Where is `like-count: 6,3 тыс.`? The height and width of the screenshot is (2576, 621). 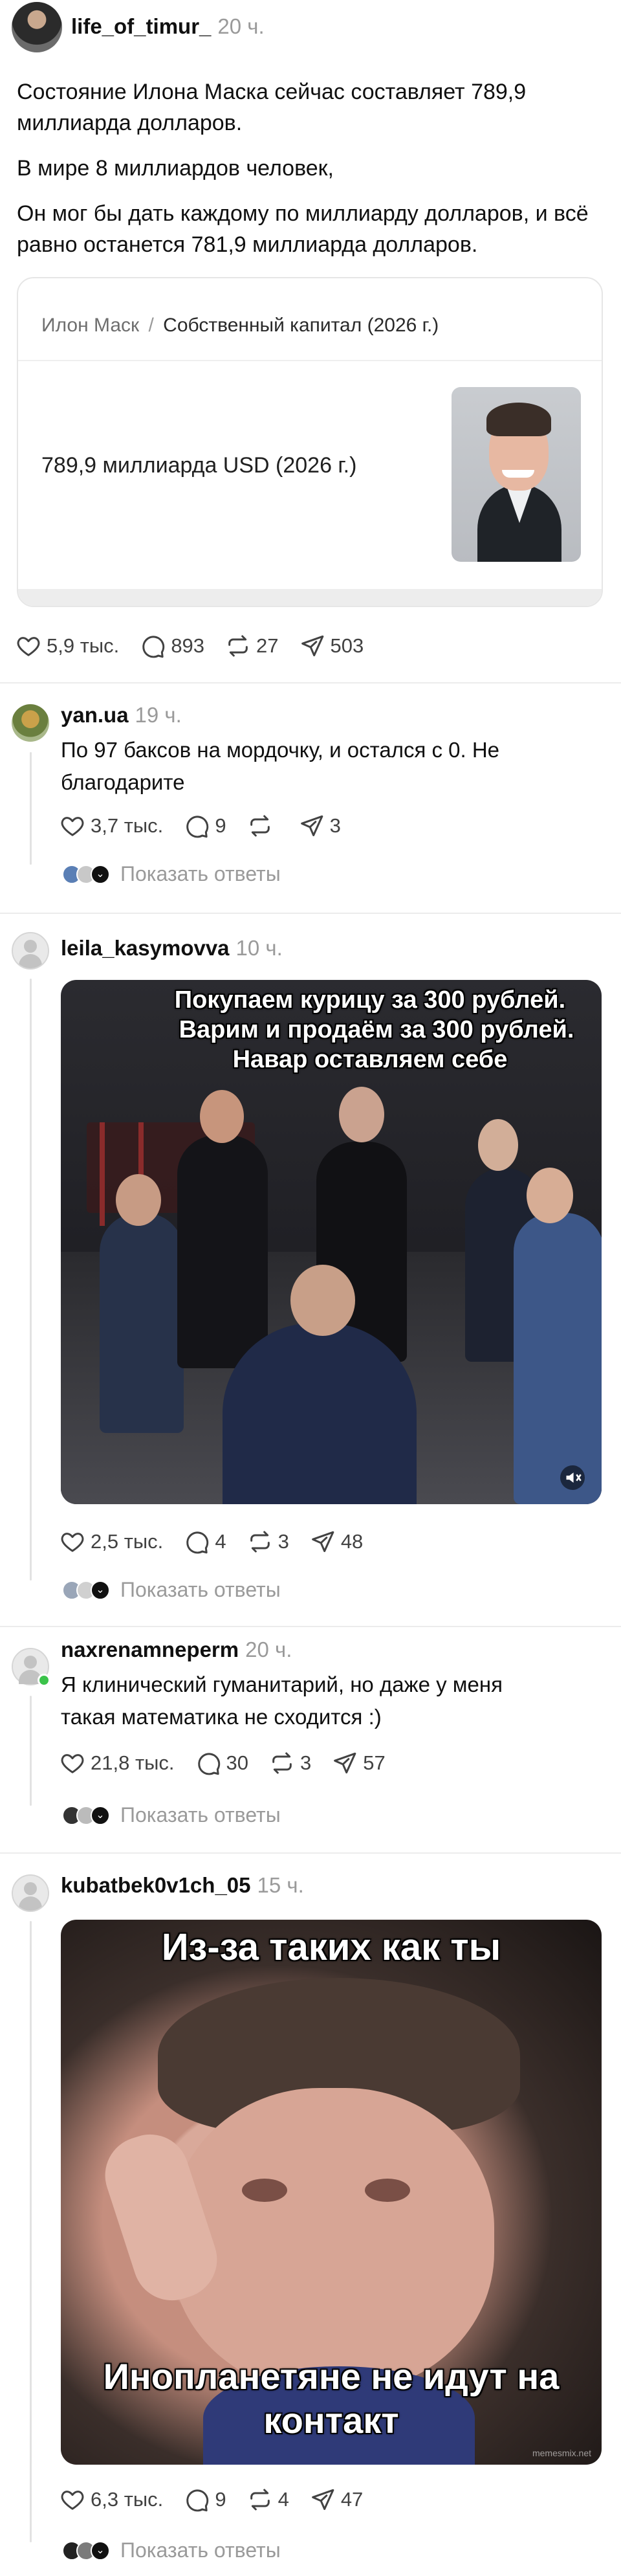
like-count: 6,3 тыс. is located at coordinates (127, 2499).